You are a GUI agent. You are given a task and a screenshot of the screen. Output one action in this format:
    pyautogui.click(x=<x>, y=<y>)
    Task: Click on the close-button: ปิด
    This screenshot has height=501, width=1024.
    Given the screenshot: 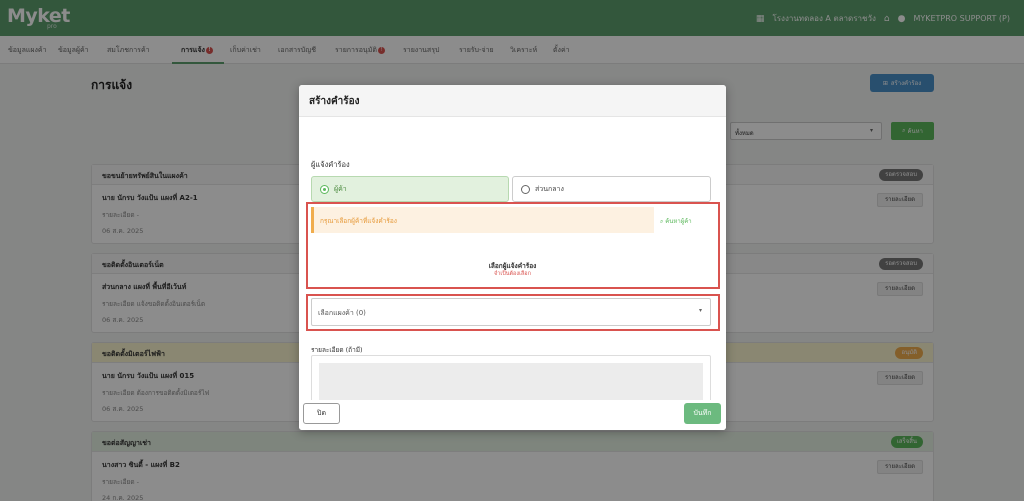 What is the action you would take?
    pyautogui.click(x=321, y=413)
    